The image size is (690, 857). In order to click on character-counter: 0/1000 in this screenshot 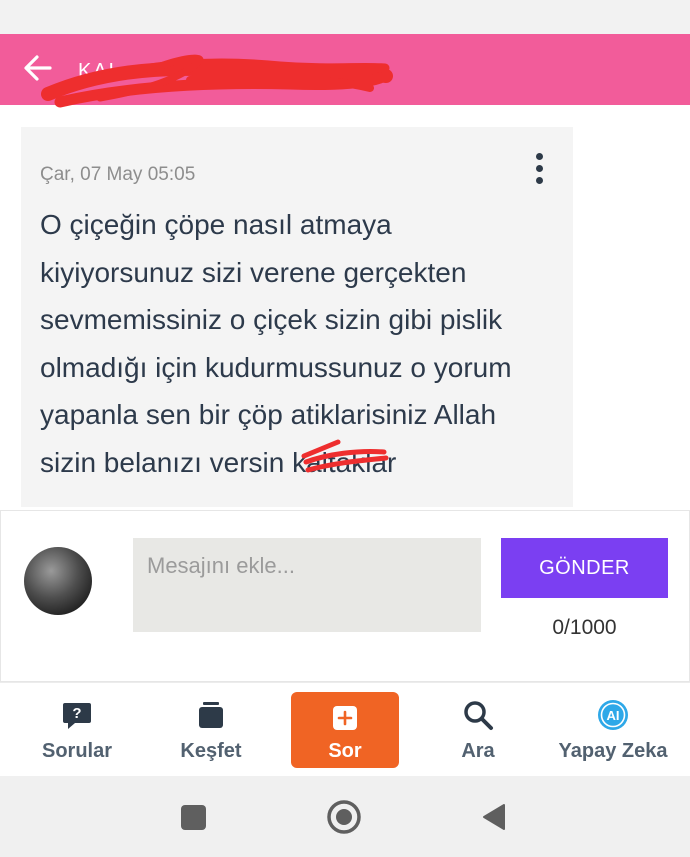, I will do `click(584, 627)`.